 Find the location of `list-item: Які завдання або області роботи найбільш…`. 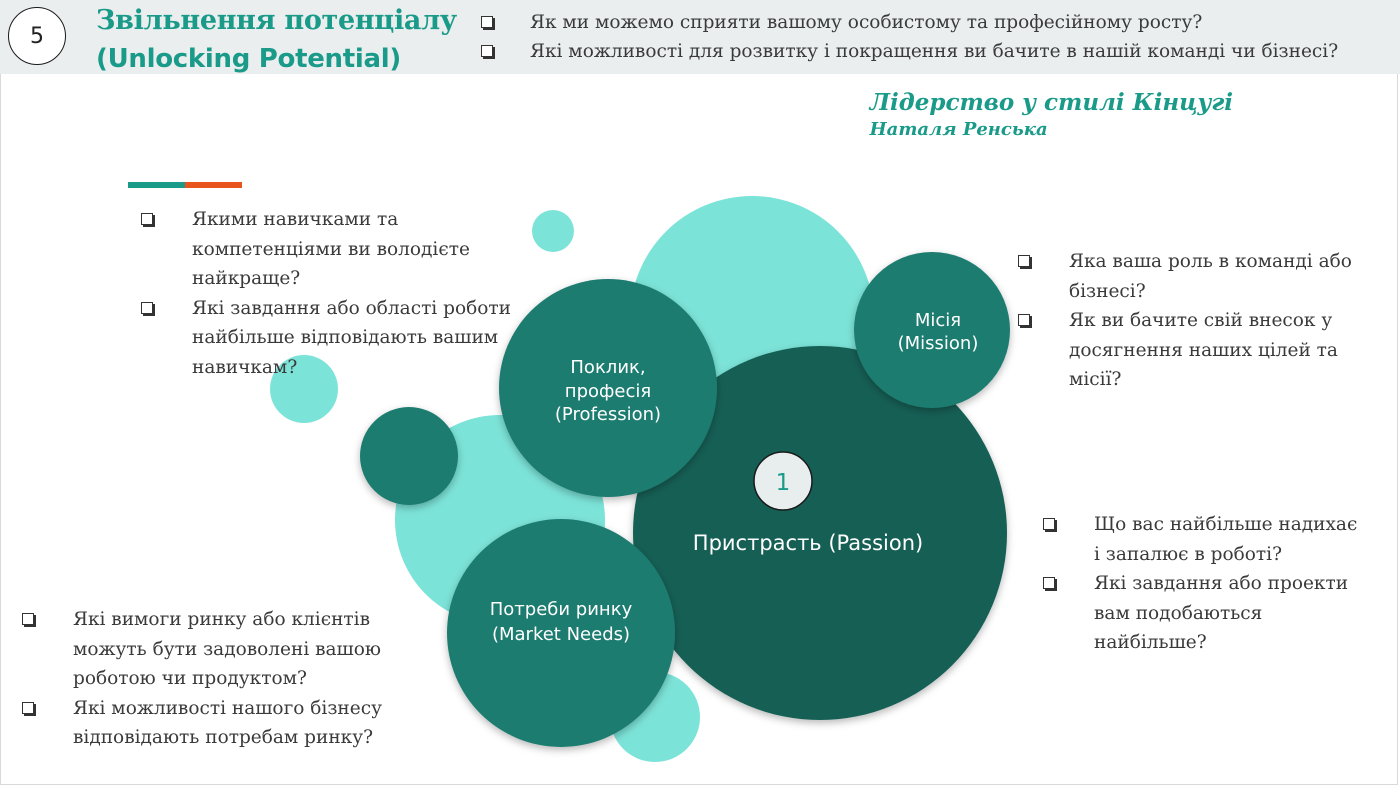

list-item: Які завдання або області роботи найбільш… is located at coordinates (333, 338).